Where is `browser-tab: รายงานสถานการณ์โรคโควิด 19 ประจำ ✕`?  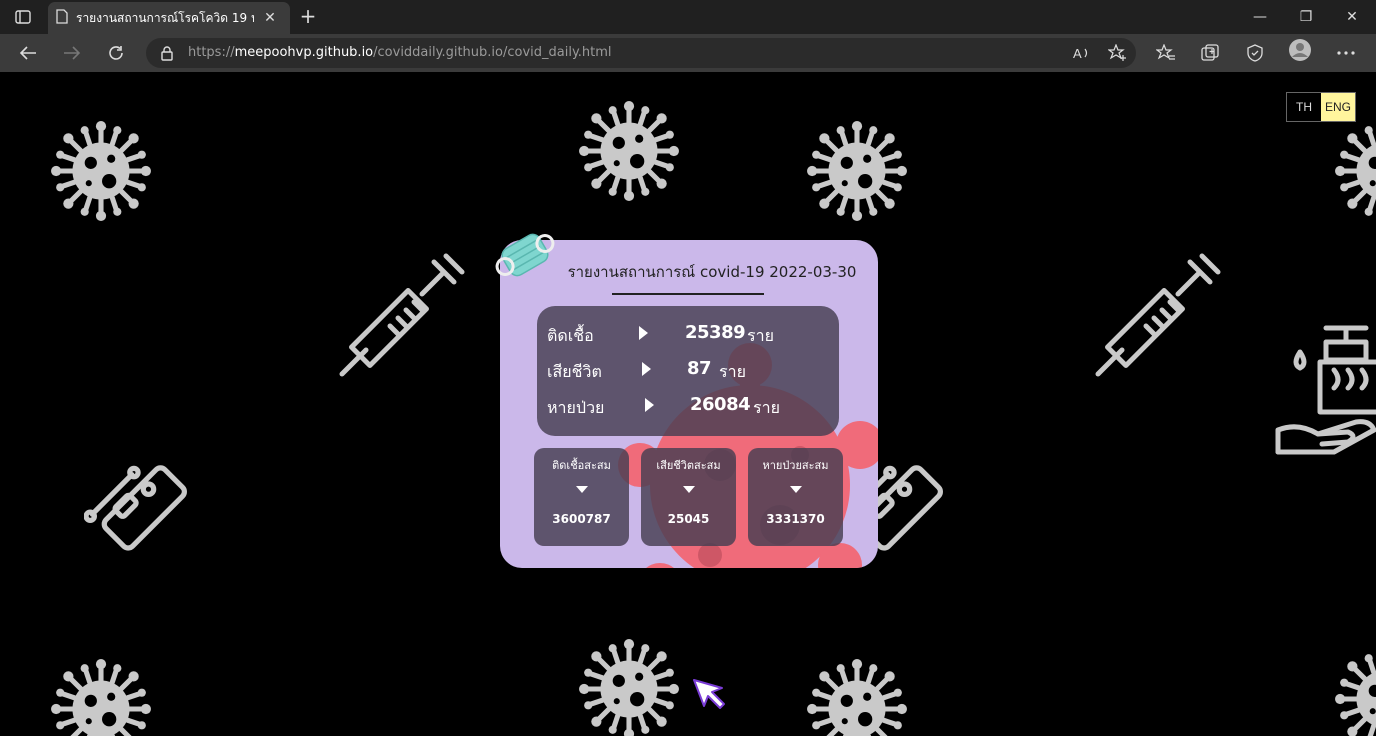 browser-tab: รายงานสถานการณ์โรคโควิด 19 ประจำ ✕ is located at coordinates (169, 18).